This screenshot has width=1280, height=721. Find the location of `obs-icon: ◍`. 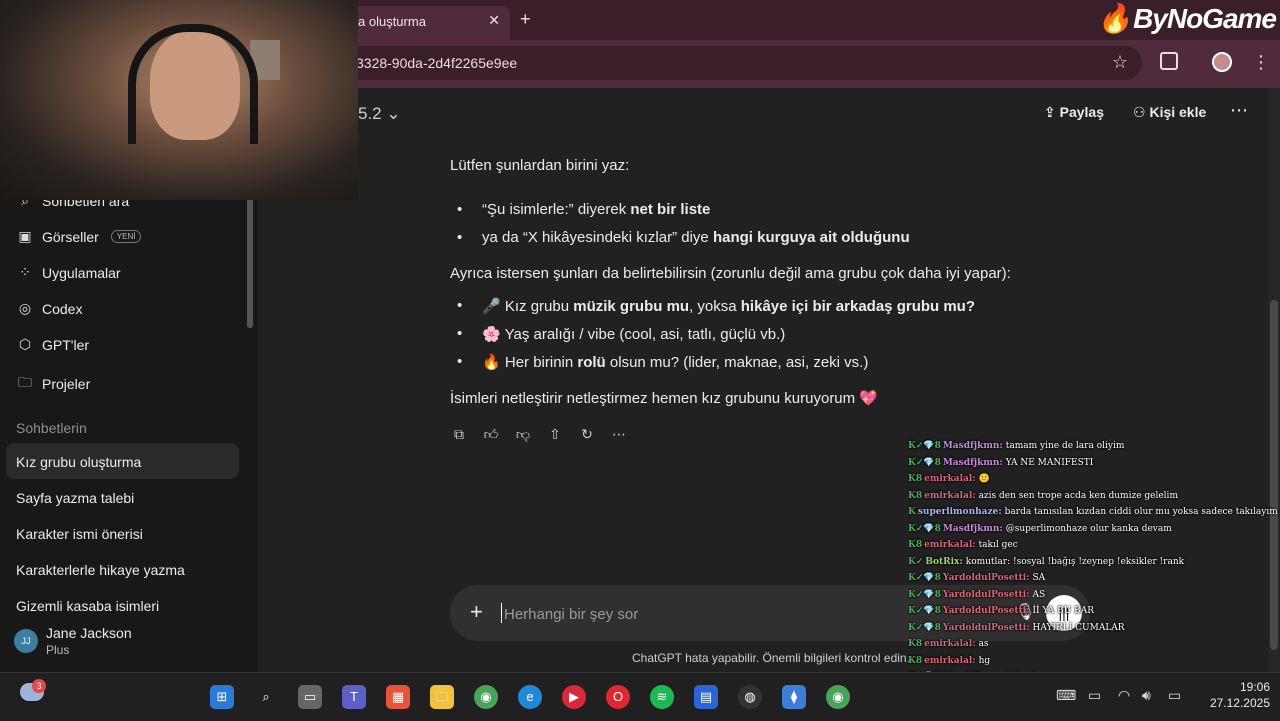

obs-icon: ◍ is located at coordinates (750, 697).